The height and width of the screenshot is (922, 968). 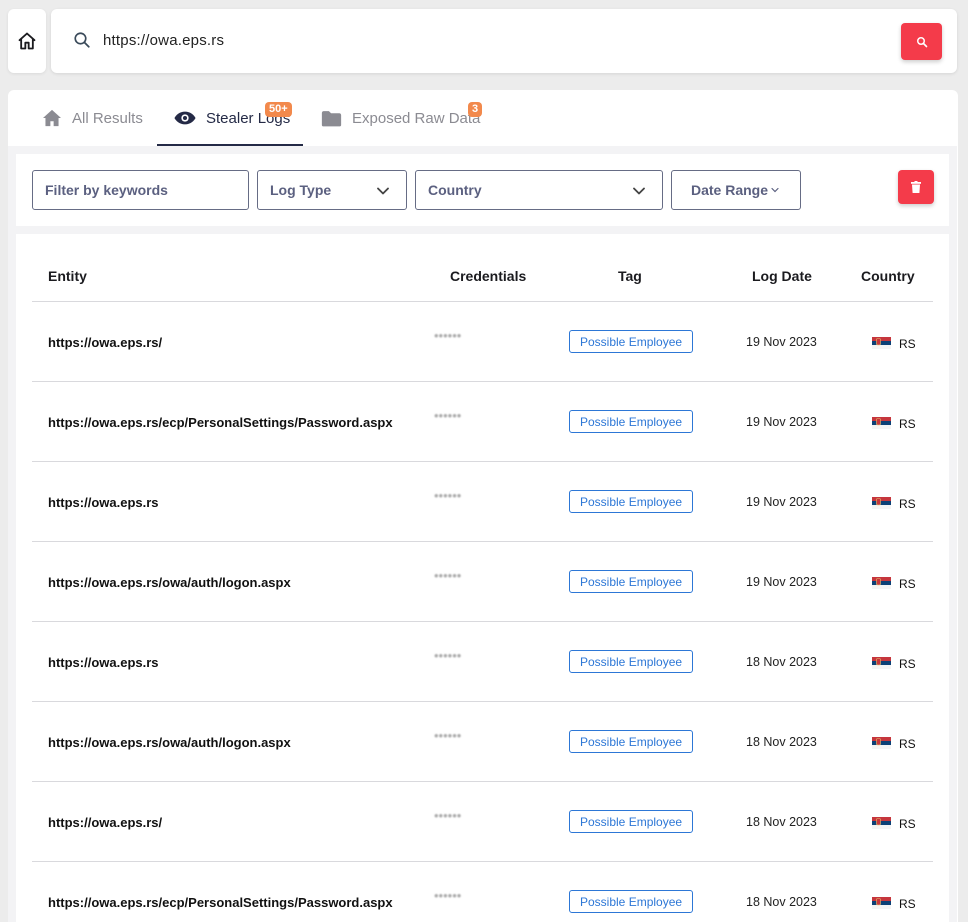 I want to click on folder-icon, so click(x=331, y=118).